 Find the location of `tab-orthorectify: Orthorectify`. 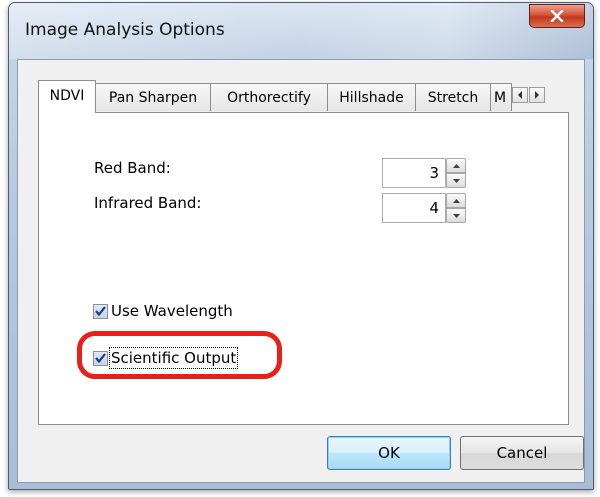

tab-orthorectify: Orthorectify is located at coordinates (269, 97).